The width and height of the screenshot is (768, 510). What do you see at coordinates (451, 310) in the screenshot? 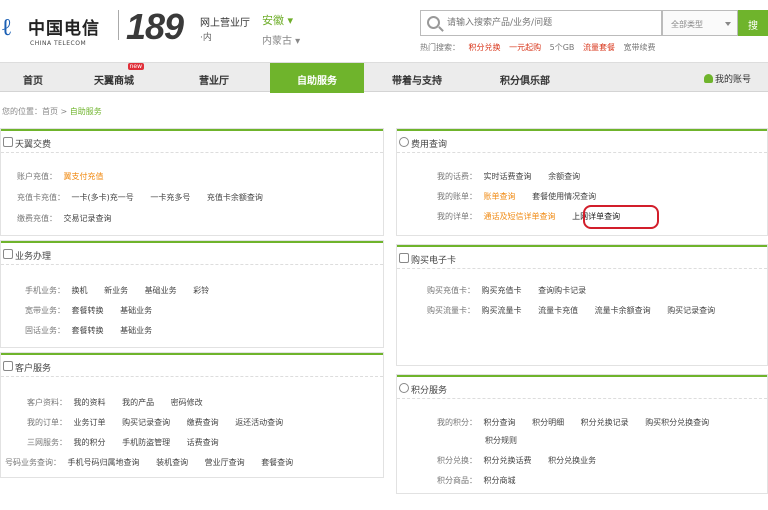
I see `row-label: 购买流量卡：` at bounding box center [451, 310].